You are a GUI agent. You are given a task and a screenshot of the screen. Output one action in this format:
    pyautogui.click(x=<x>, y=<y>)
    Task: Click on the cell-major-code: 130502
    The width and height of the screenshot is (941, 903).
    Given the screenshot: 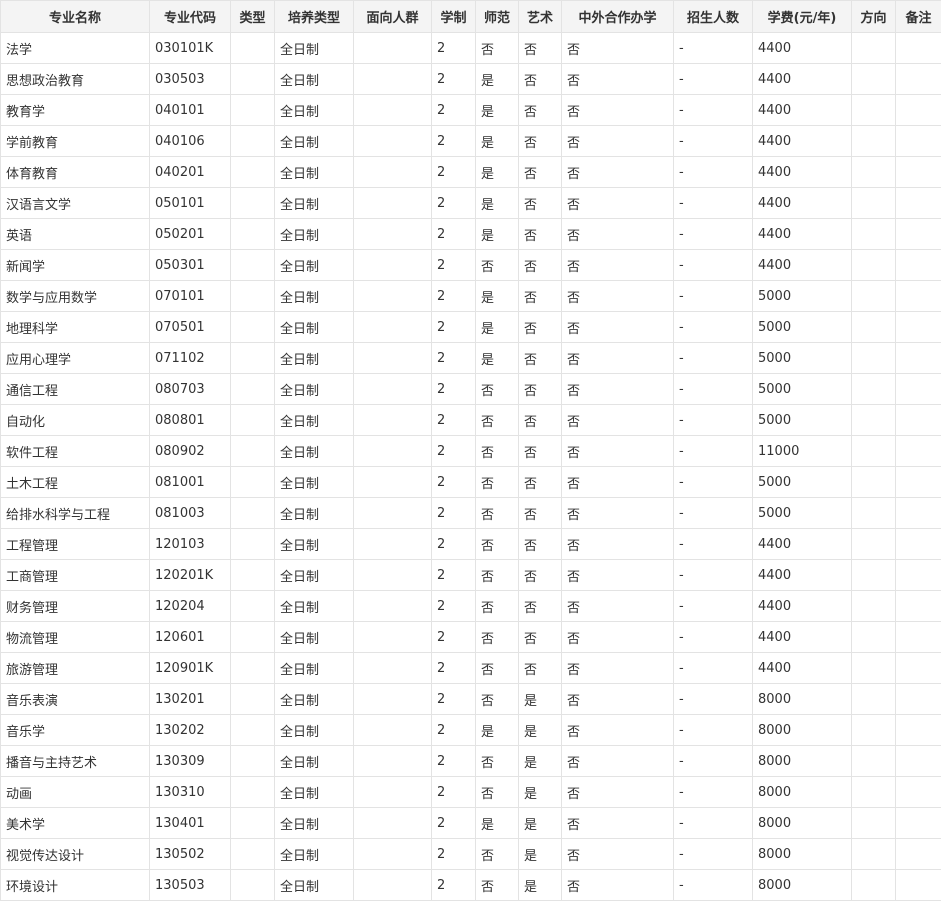 What is the action you would take?
    pyautogui.click(x=190, y=854)
    